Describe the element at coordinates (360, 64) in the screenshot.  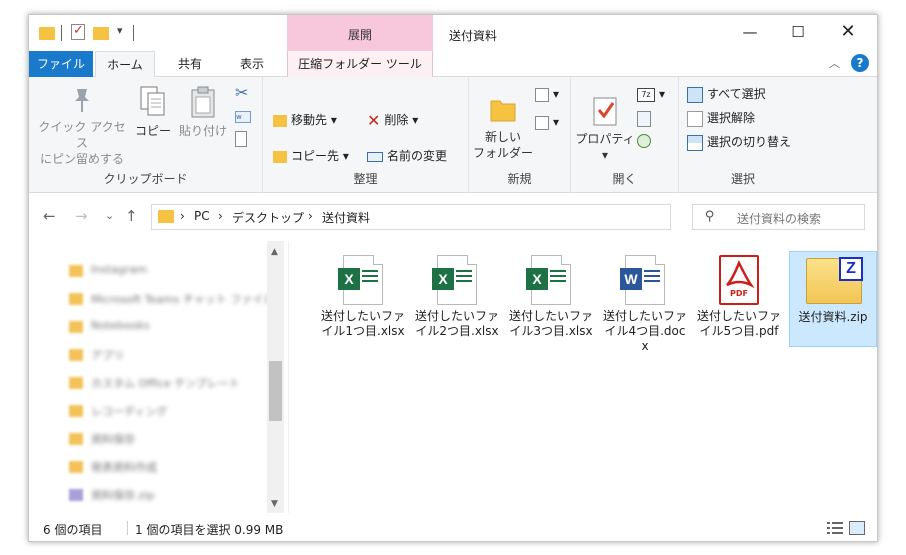
I see `tab-compressed-tools: 圧縮フォルダー ツール` at that location.